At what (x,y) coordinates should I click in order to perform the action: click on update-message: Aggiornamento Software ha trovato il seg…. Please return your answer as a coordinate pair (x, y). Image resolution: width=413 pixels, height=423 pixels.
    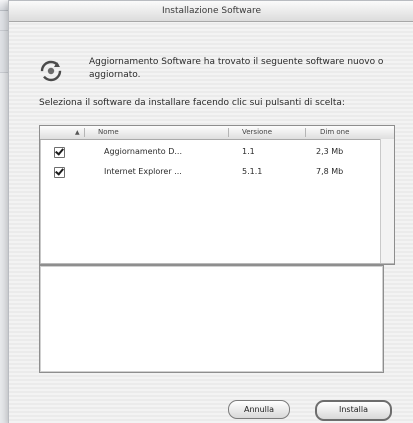
    Looking at the image, I should click on (236, 68).